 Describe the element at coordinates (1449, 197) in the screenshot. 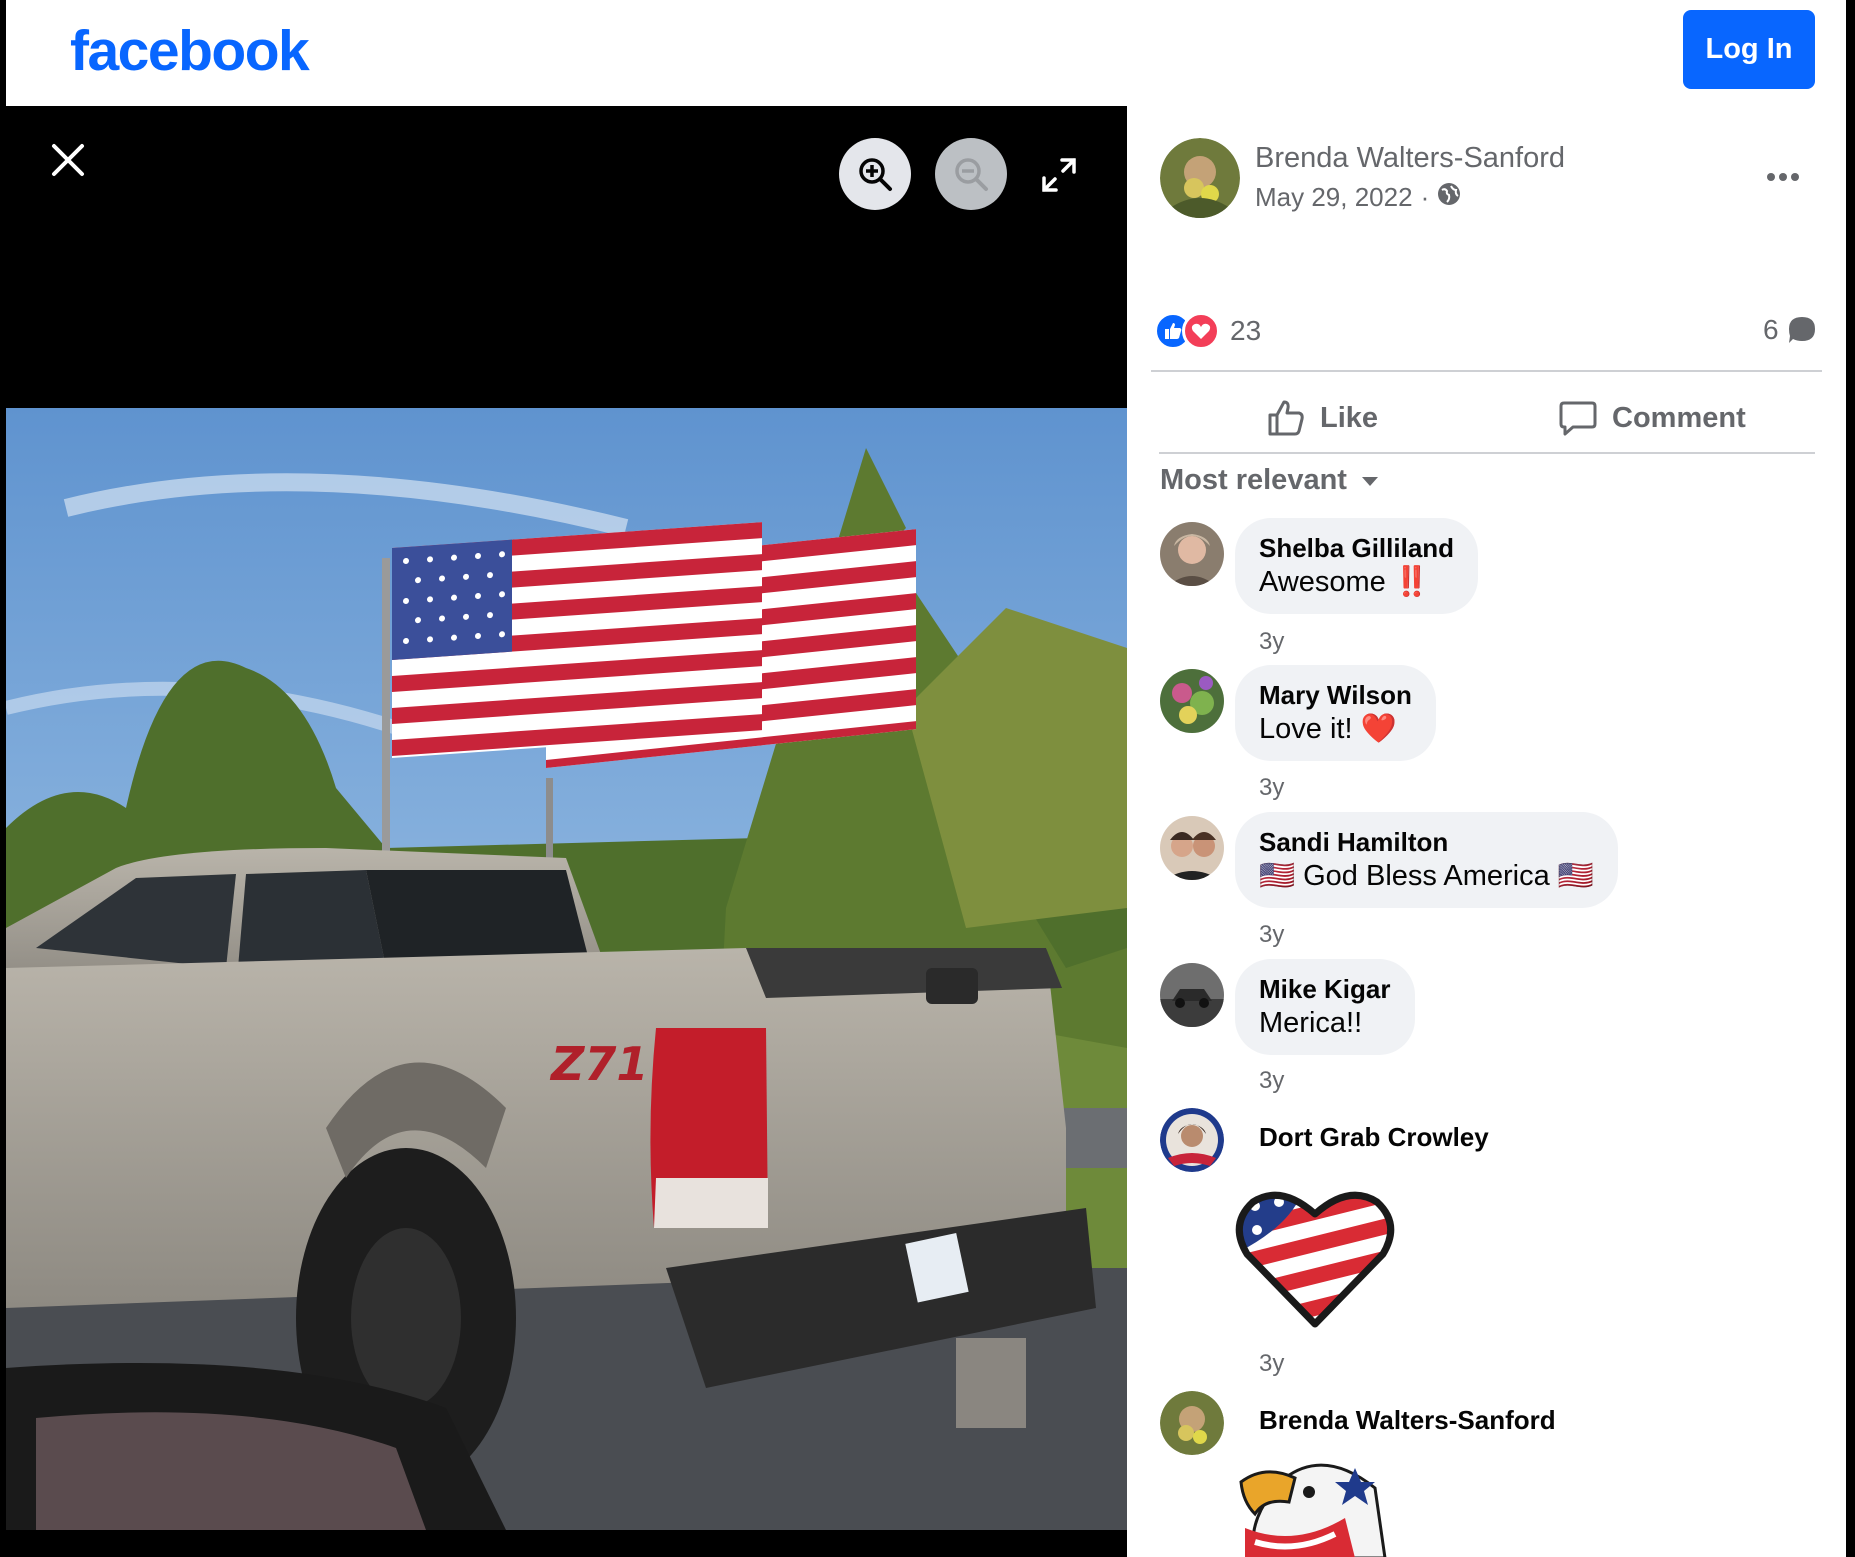

I see `globe-icon` at that location.